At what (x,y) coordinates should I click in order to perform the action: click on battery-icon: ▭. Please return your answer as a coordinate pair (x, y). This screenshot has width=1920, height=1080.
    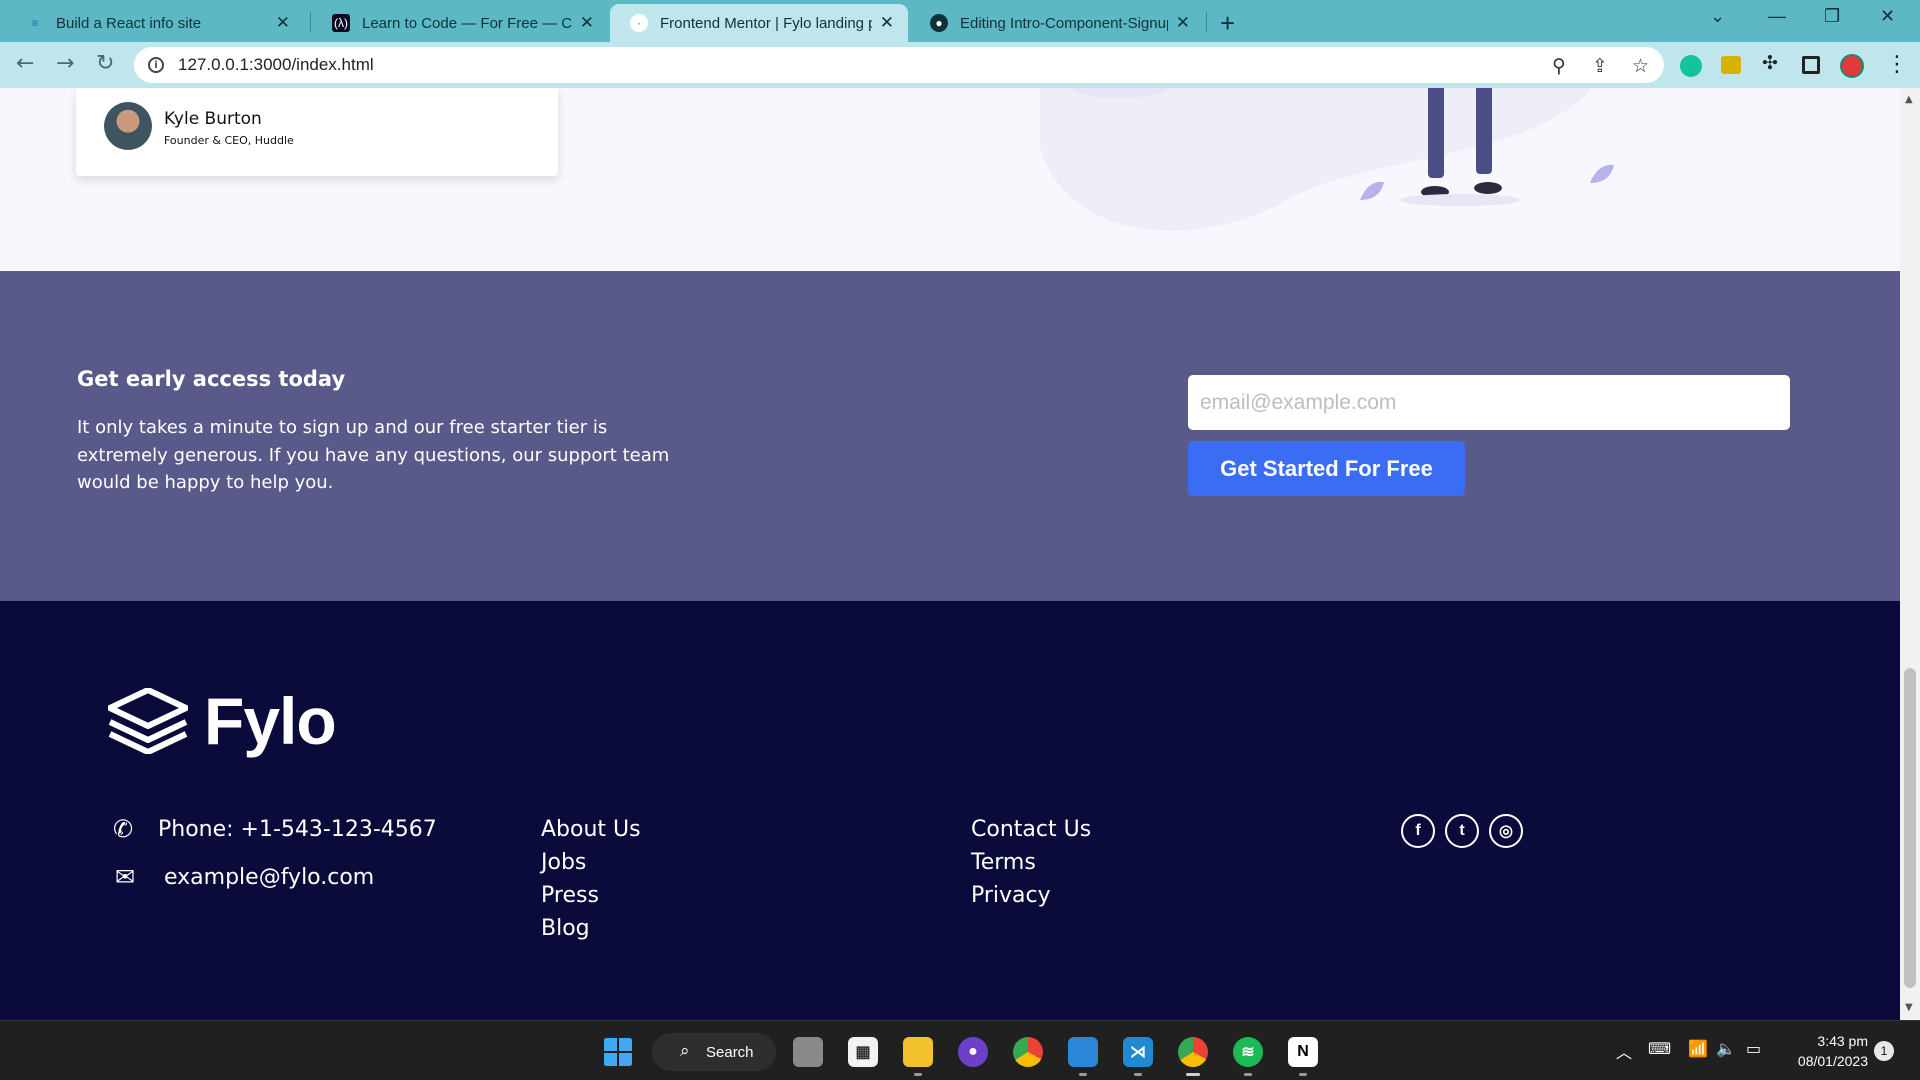
    Looking at the image, I should click on (1753, 1048).